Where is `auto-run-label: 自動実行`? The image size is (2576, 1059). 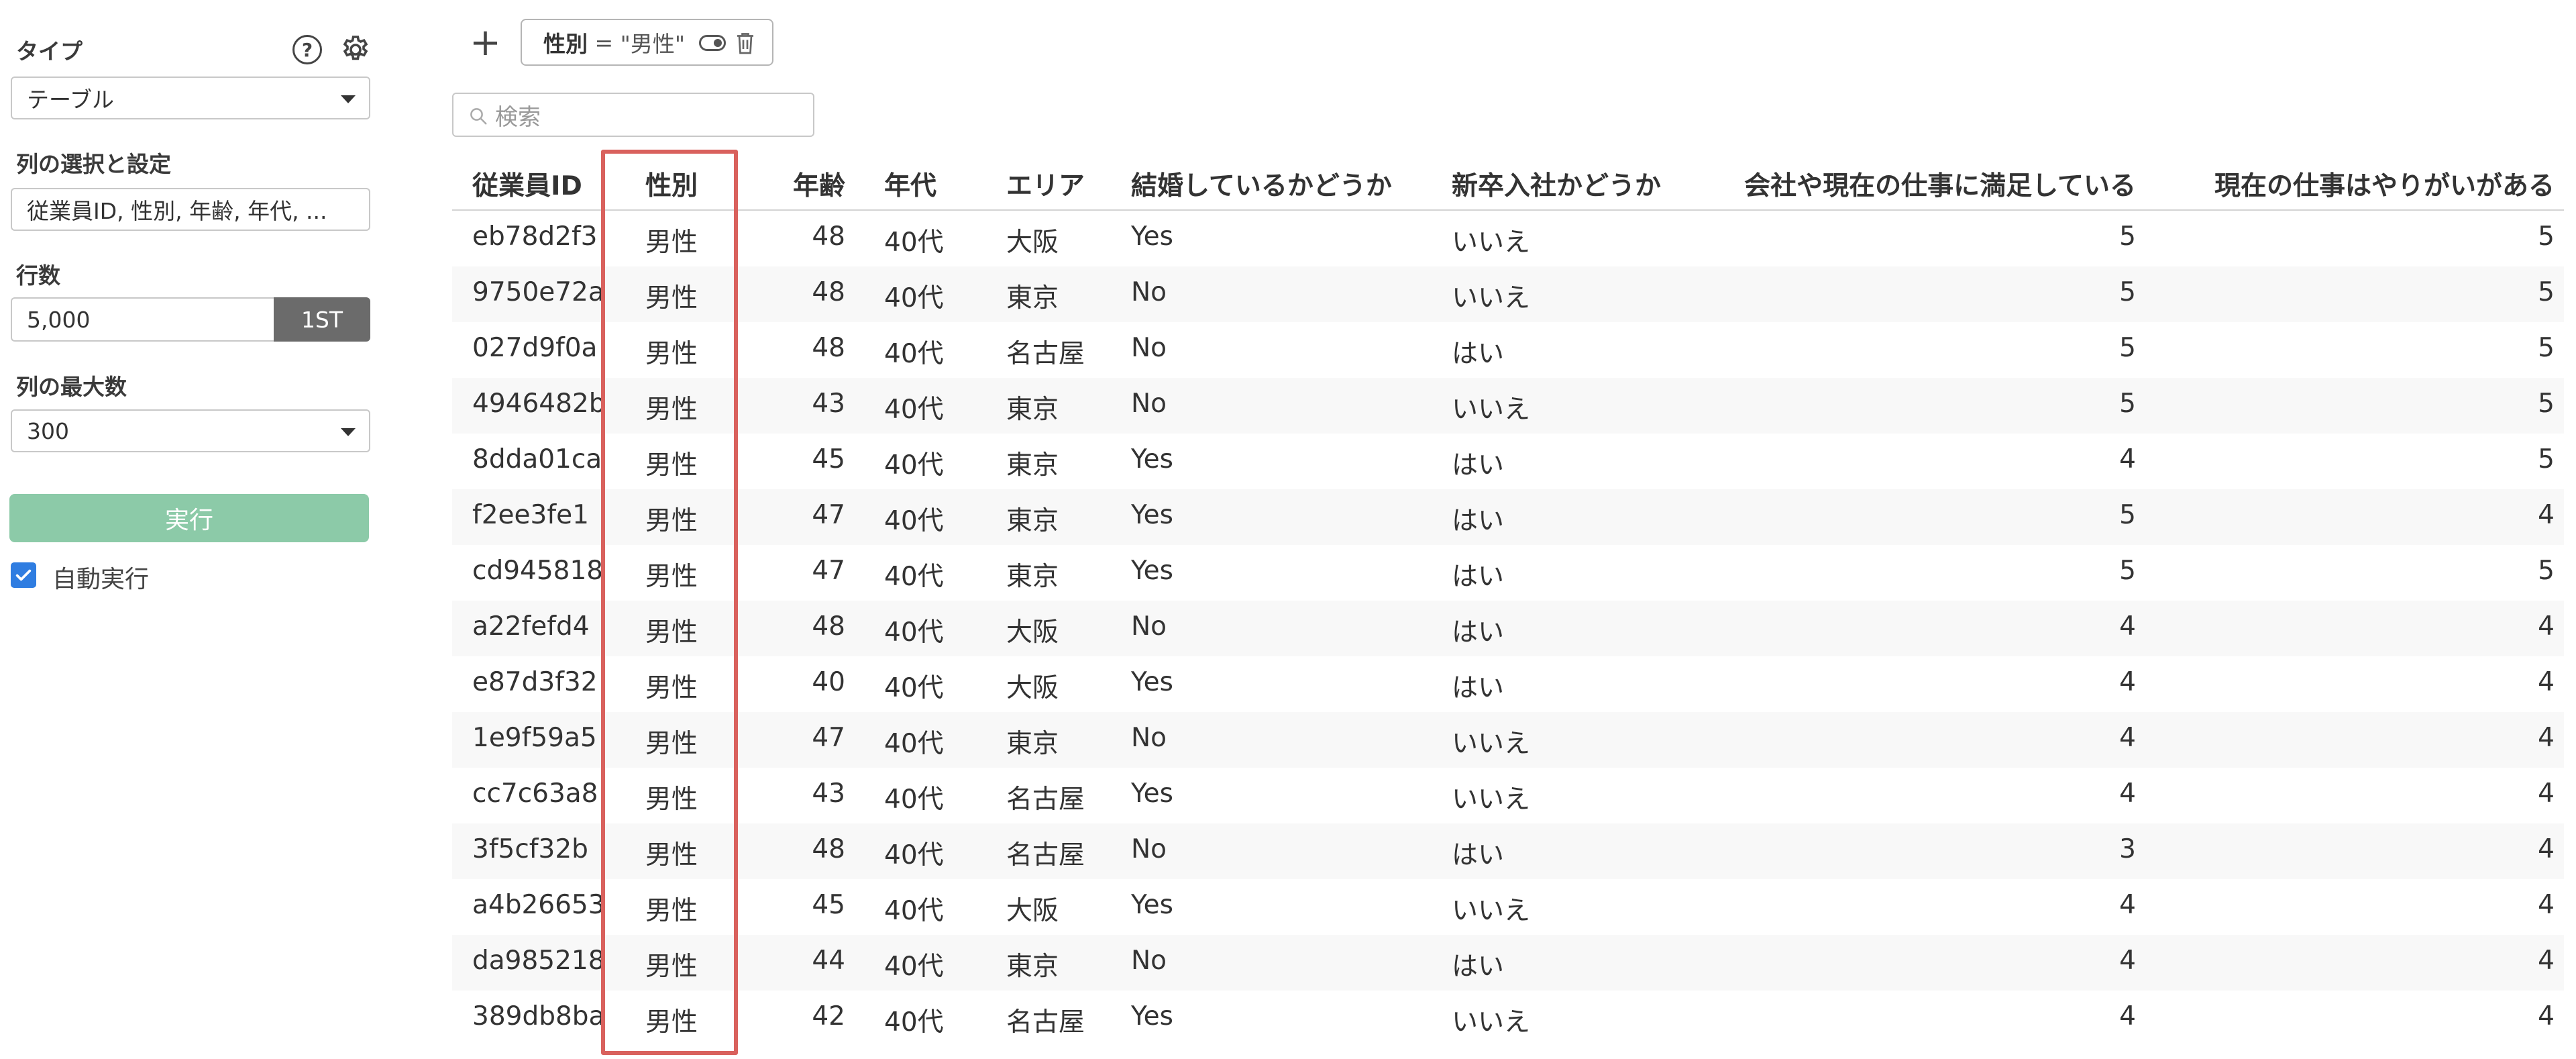
auto-run-label: 自動実行 is located at coordinates (101, 579).